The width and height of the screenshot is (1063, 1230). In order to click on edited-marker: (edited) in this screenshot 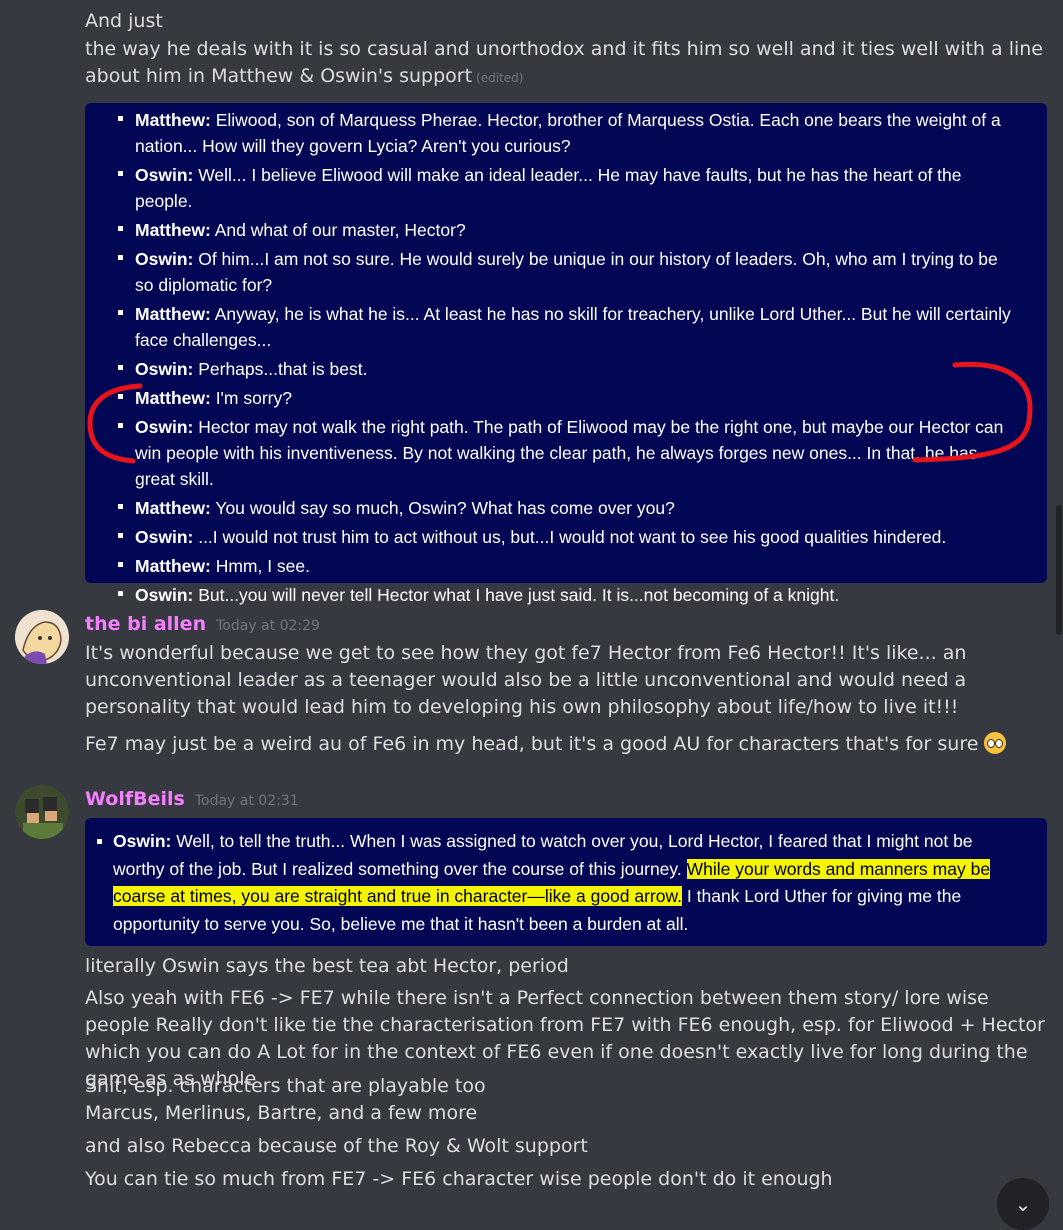, I will do `click(500, 78)`.